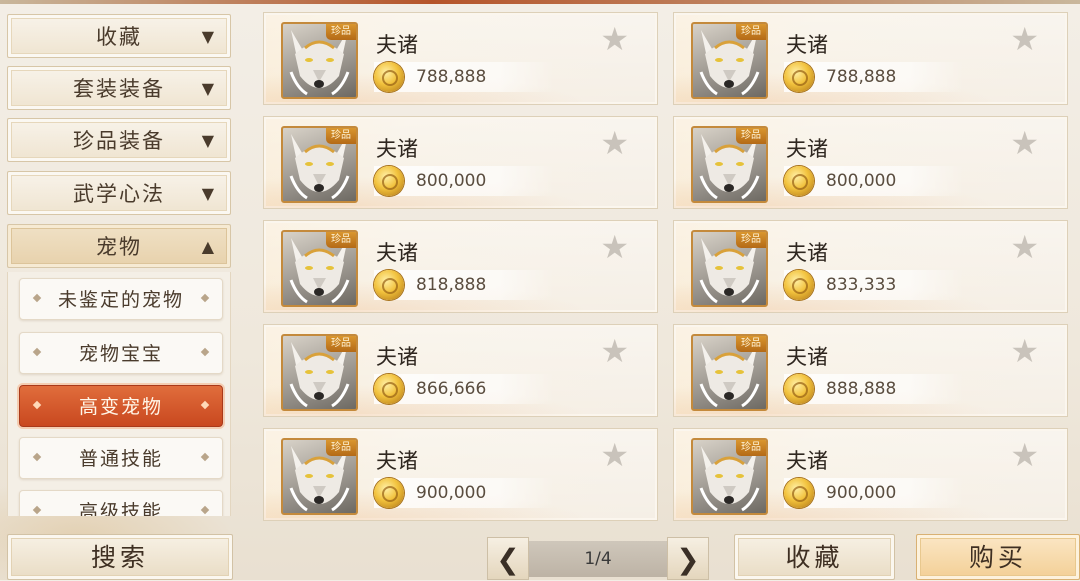  I want to click on category-label: 武学心法, so click(119, 194).